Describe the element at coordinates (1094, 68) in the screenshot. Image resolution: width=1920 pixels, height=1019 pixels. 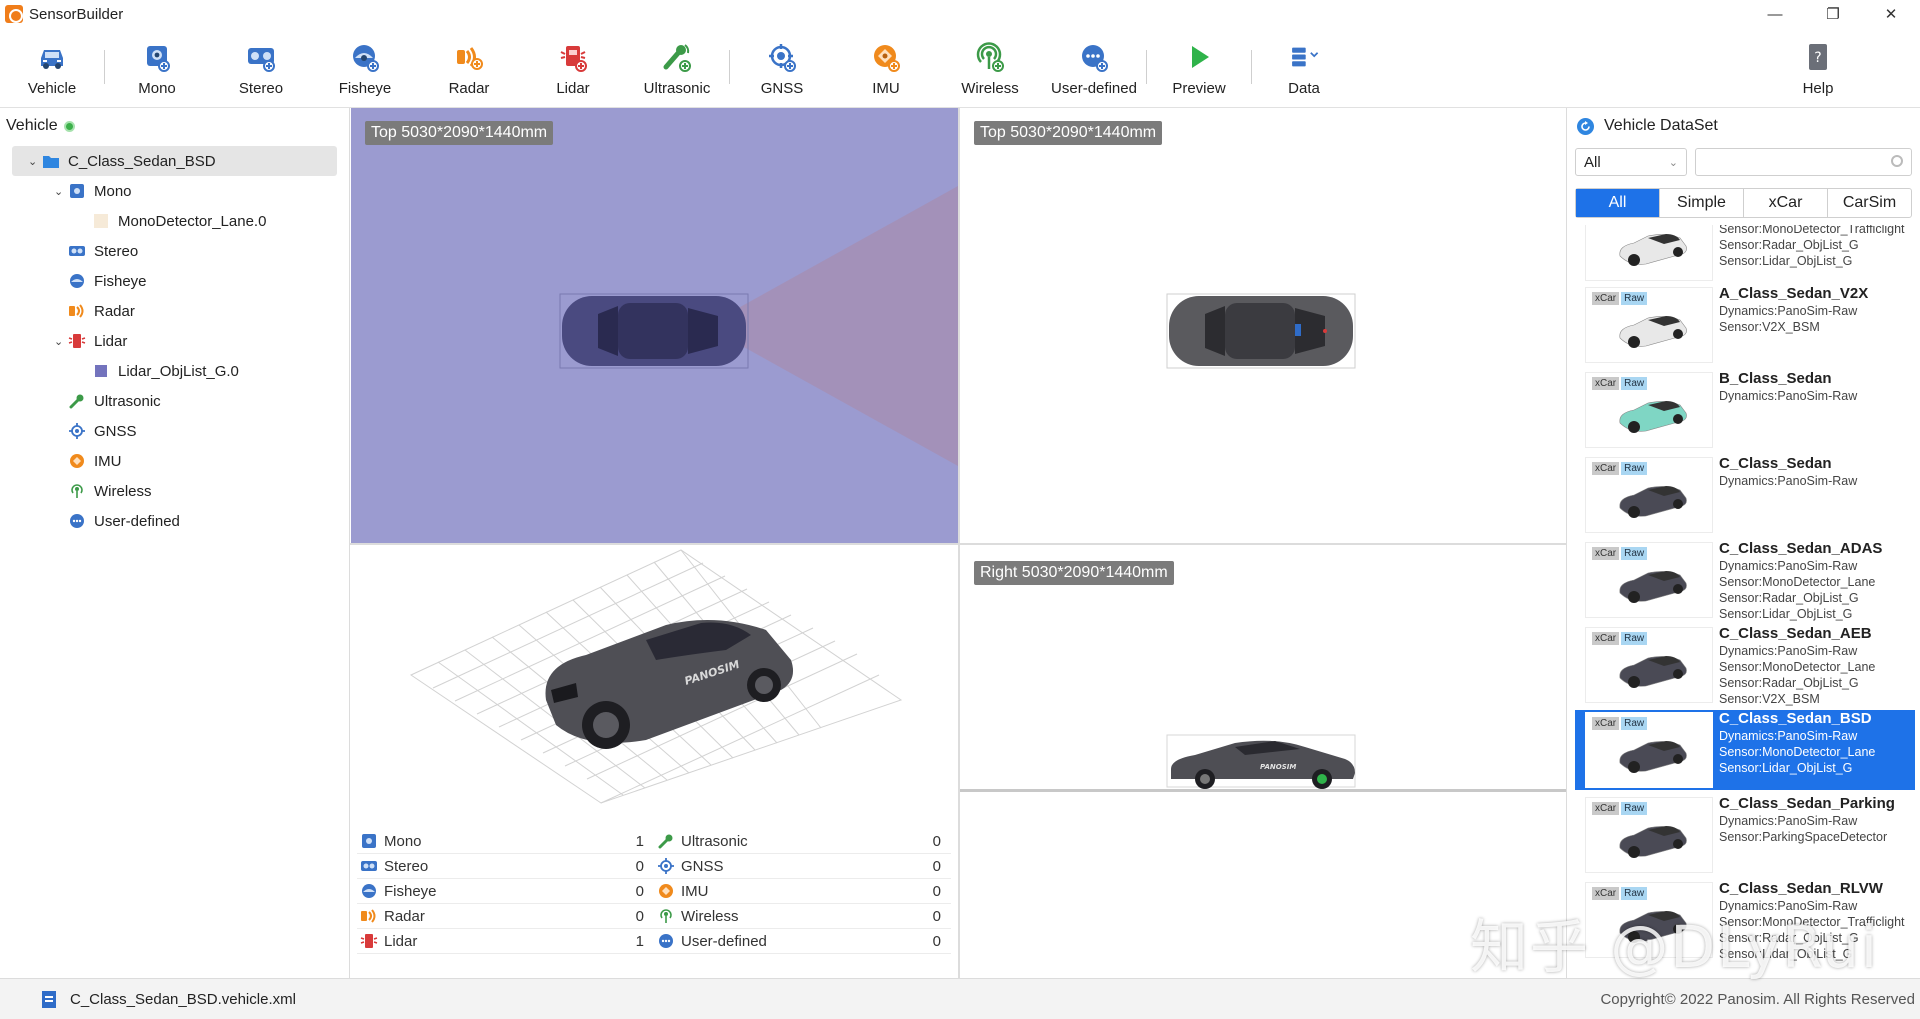
I see `toolbar-user-defined-button: User-defined` at that location.